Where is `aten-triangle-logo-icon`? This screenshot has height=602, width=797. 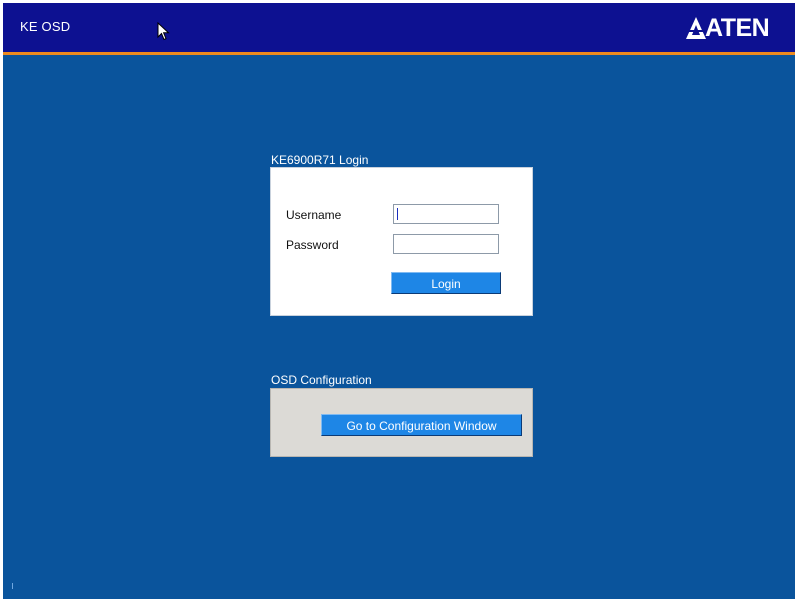 aten-triangle-logo-icon is located at coordinates (696, 28).